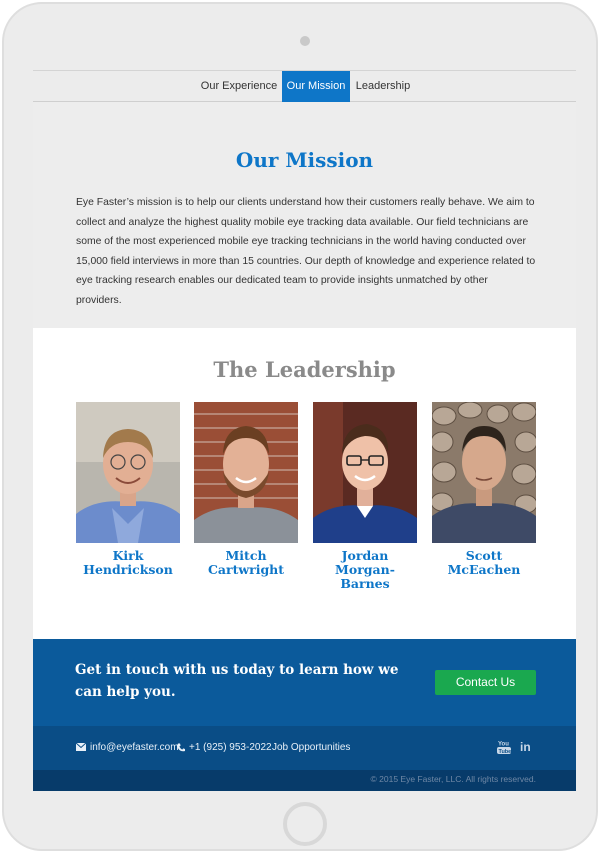  I want to click on leadership-title: The Leadership, so click(304, 369).